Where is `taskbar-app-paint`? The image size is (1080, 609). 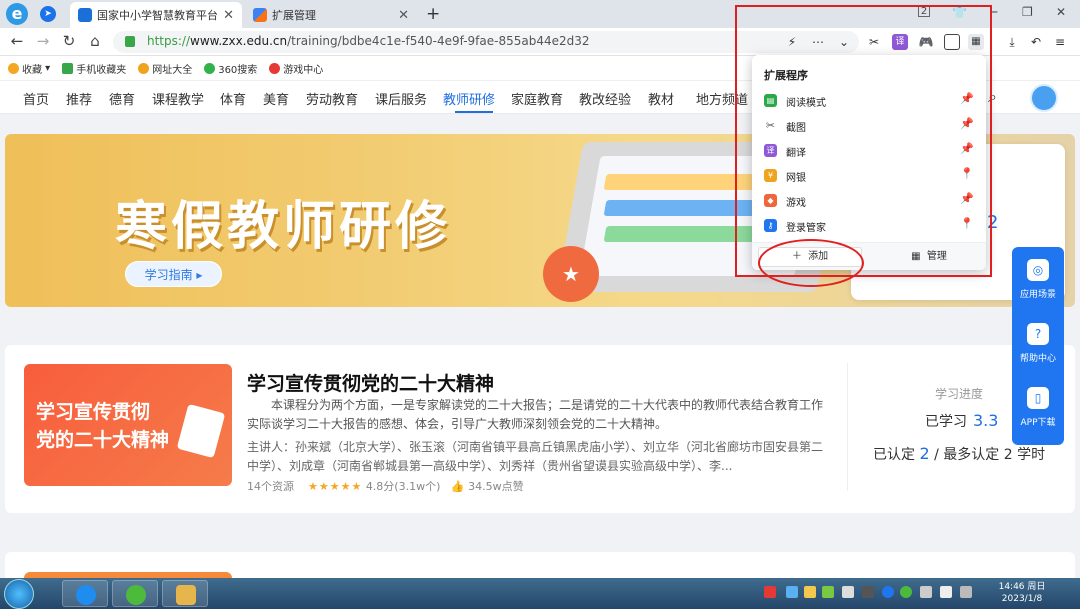
taskbar-app-paint is located at coordinates (185, 593).